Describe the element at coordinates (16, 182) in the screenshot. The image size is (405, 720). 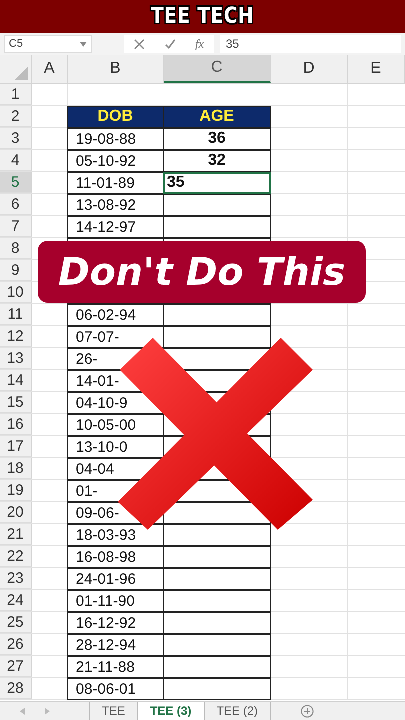
I see `row-header: 5` at that location.